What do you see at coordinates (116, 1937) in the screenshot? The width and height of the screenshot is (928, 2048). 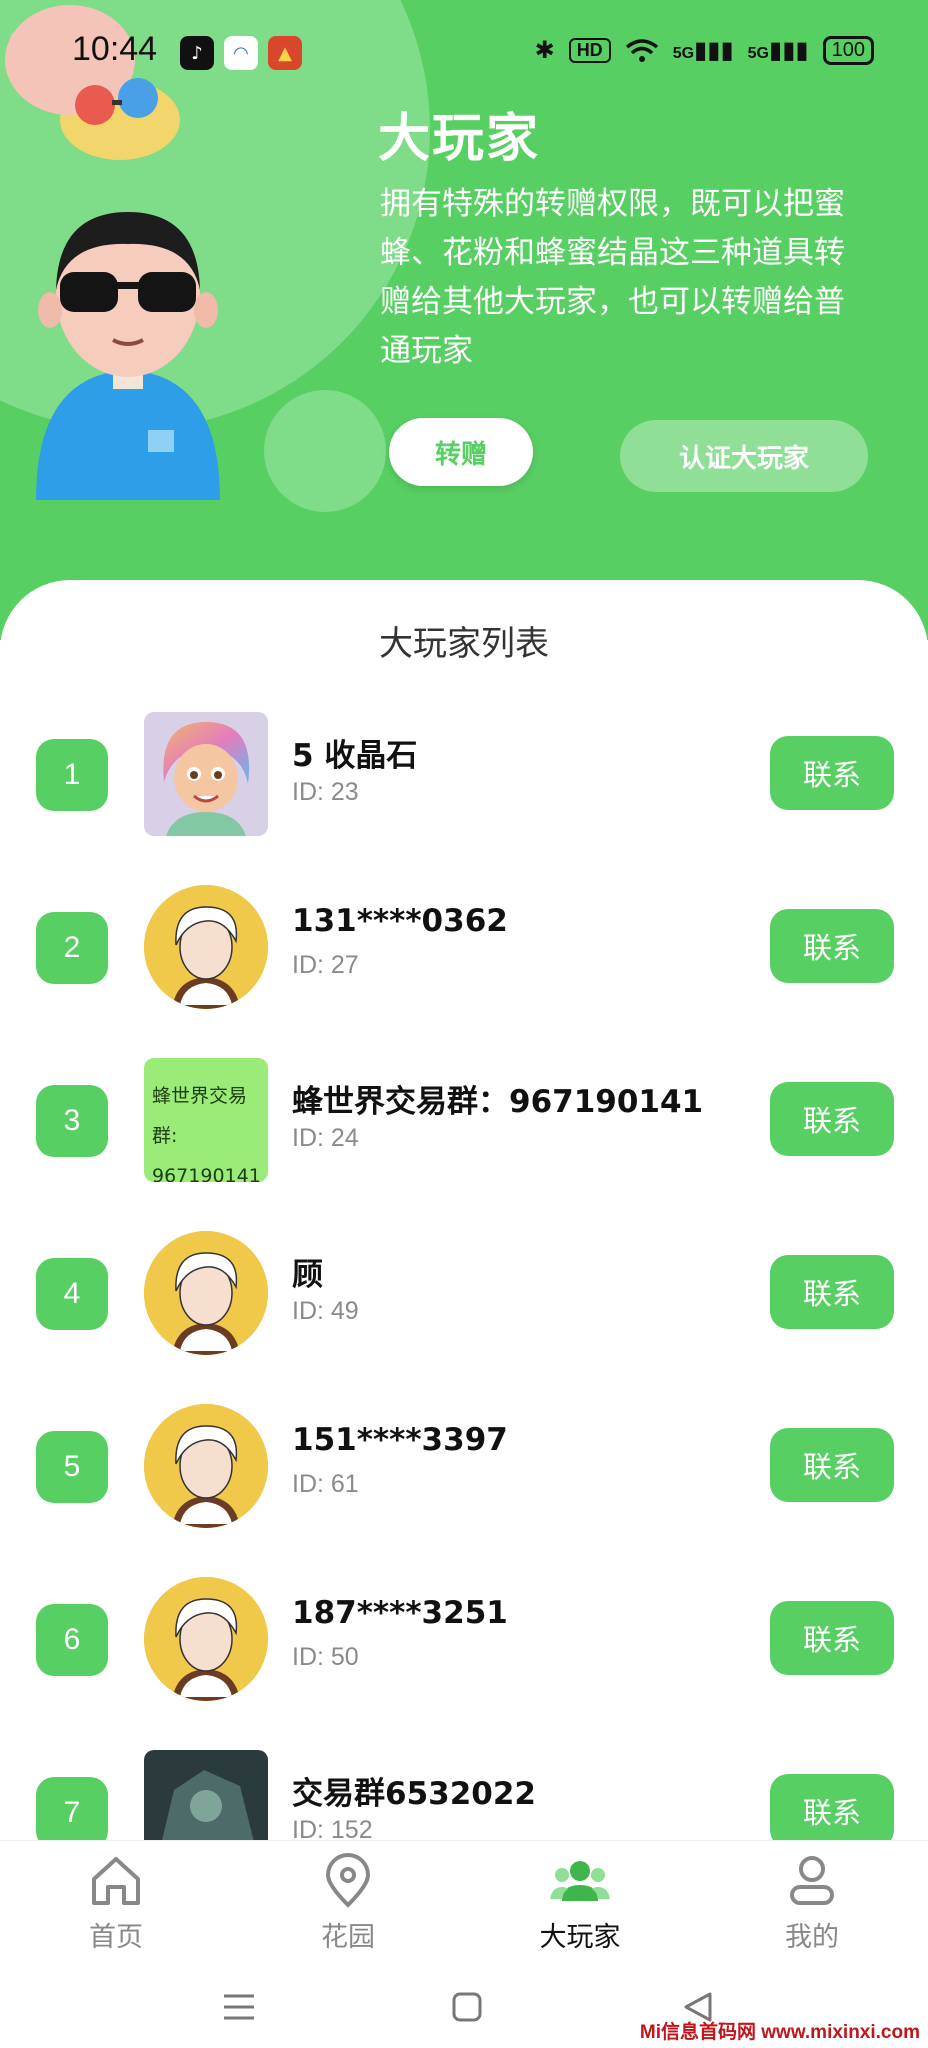 I see `nav-label-home: 首页` at bounding box center [116, 1937].